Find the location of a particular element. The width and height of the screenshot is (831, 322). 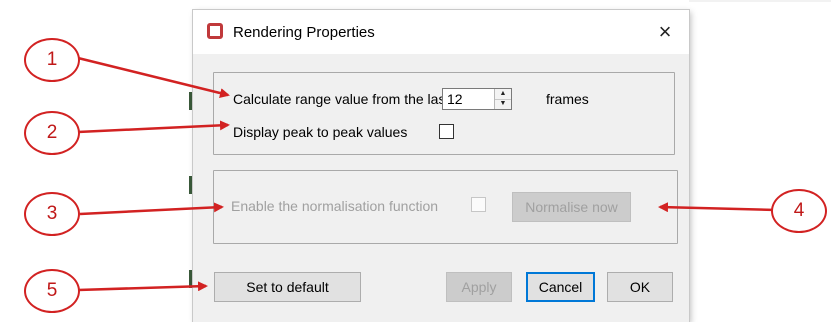

callout-2: 2 is located at coordinates (52, 133).